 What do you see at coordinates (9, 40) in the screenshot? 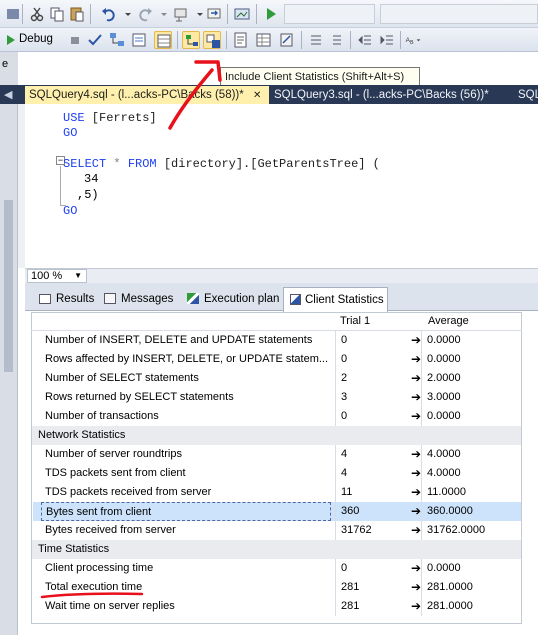
I see `execute-icon` at bounding box center [9, 40].